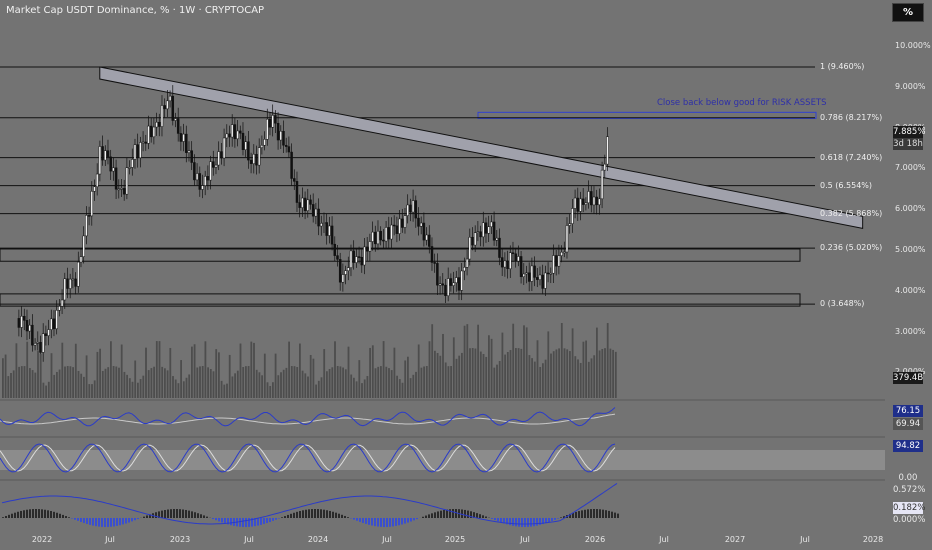 The image size is (932, 550). What do you see at coordinates (908, 446) in the screenshot?
I see `stoch-tag: 94.82` at bounding box center [908, 446].